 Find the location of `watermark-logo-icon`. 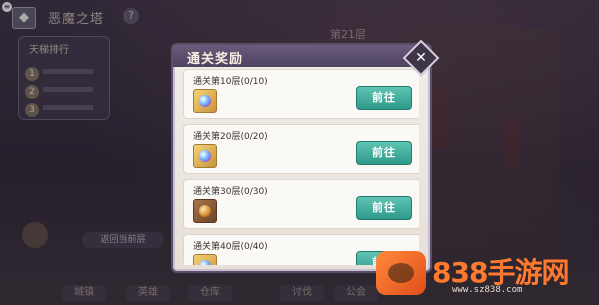

watermark-logo-icon is located at coordinates (401, 273).